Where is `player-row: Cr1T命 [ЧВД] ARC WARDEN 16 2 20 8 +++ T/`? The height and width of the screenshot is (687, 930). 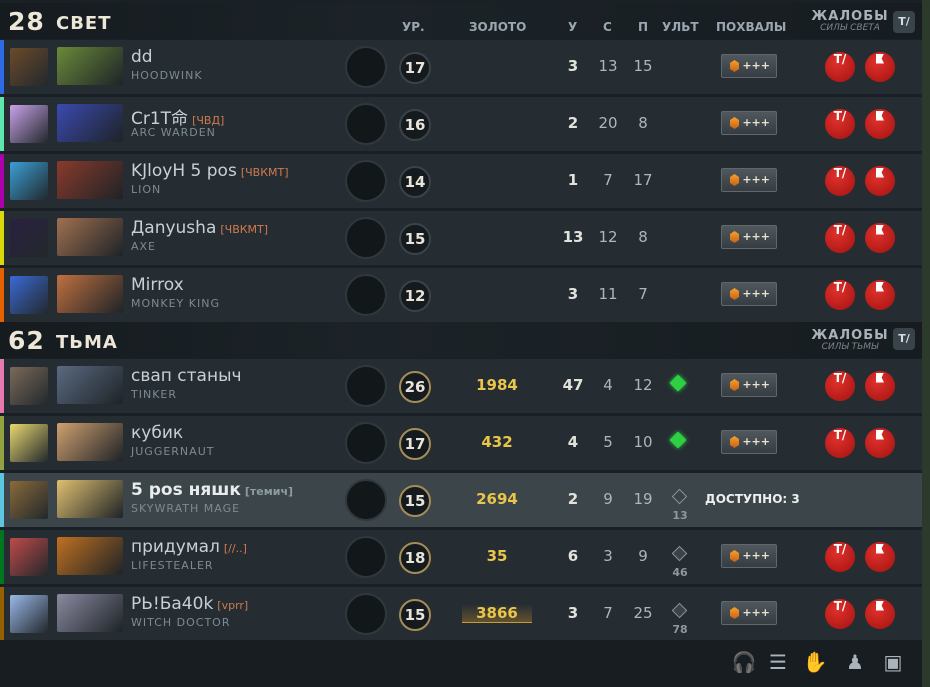 player-row: Cr1T命 [ЧВД] ARC WARDEN 16 2 20 8 +++ T/ is located at coordinates (461, 124).